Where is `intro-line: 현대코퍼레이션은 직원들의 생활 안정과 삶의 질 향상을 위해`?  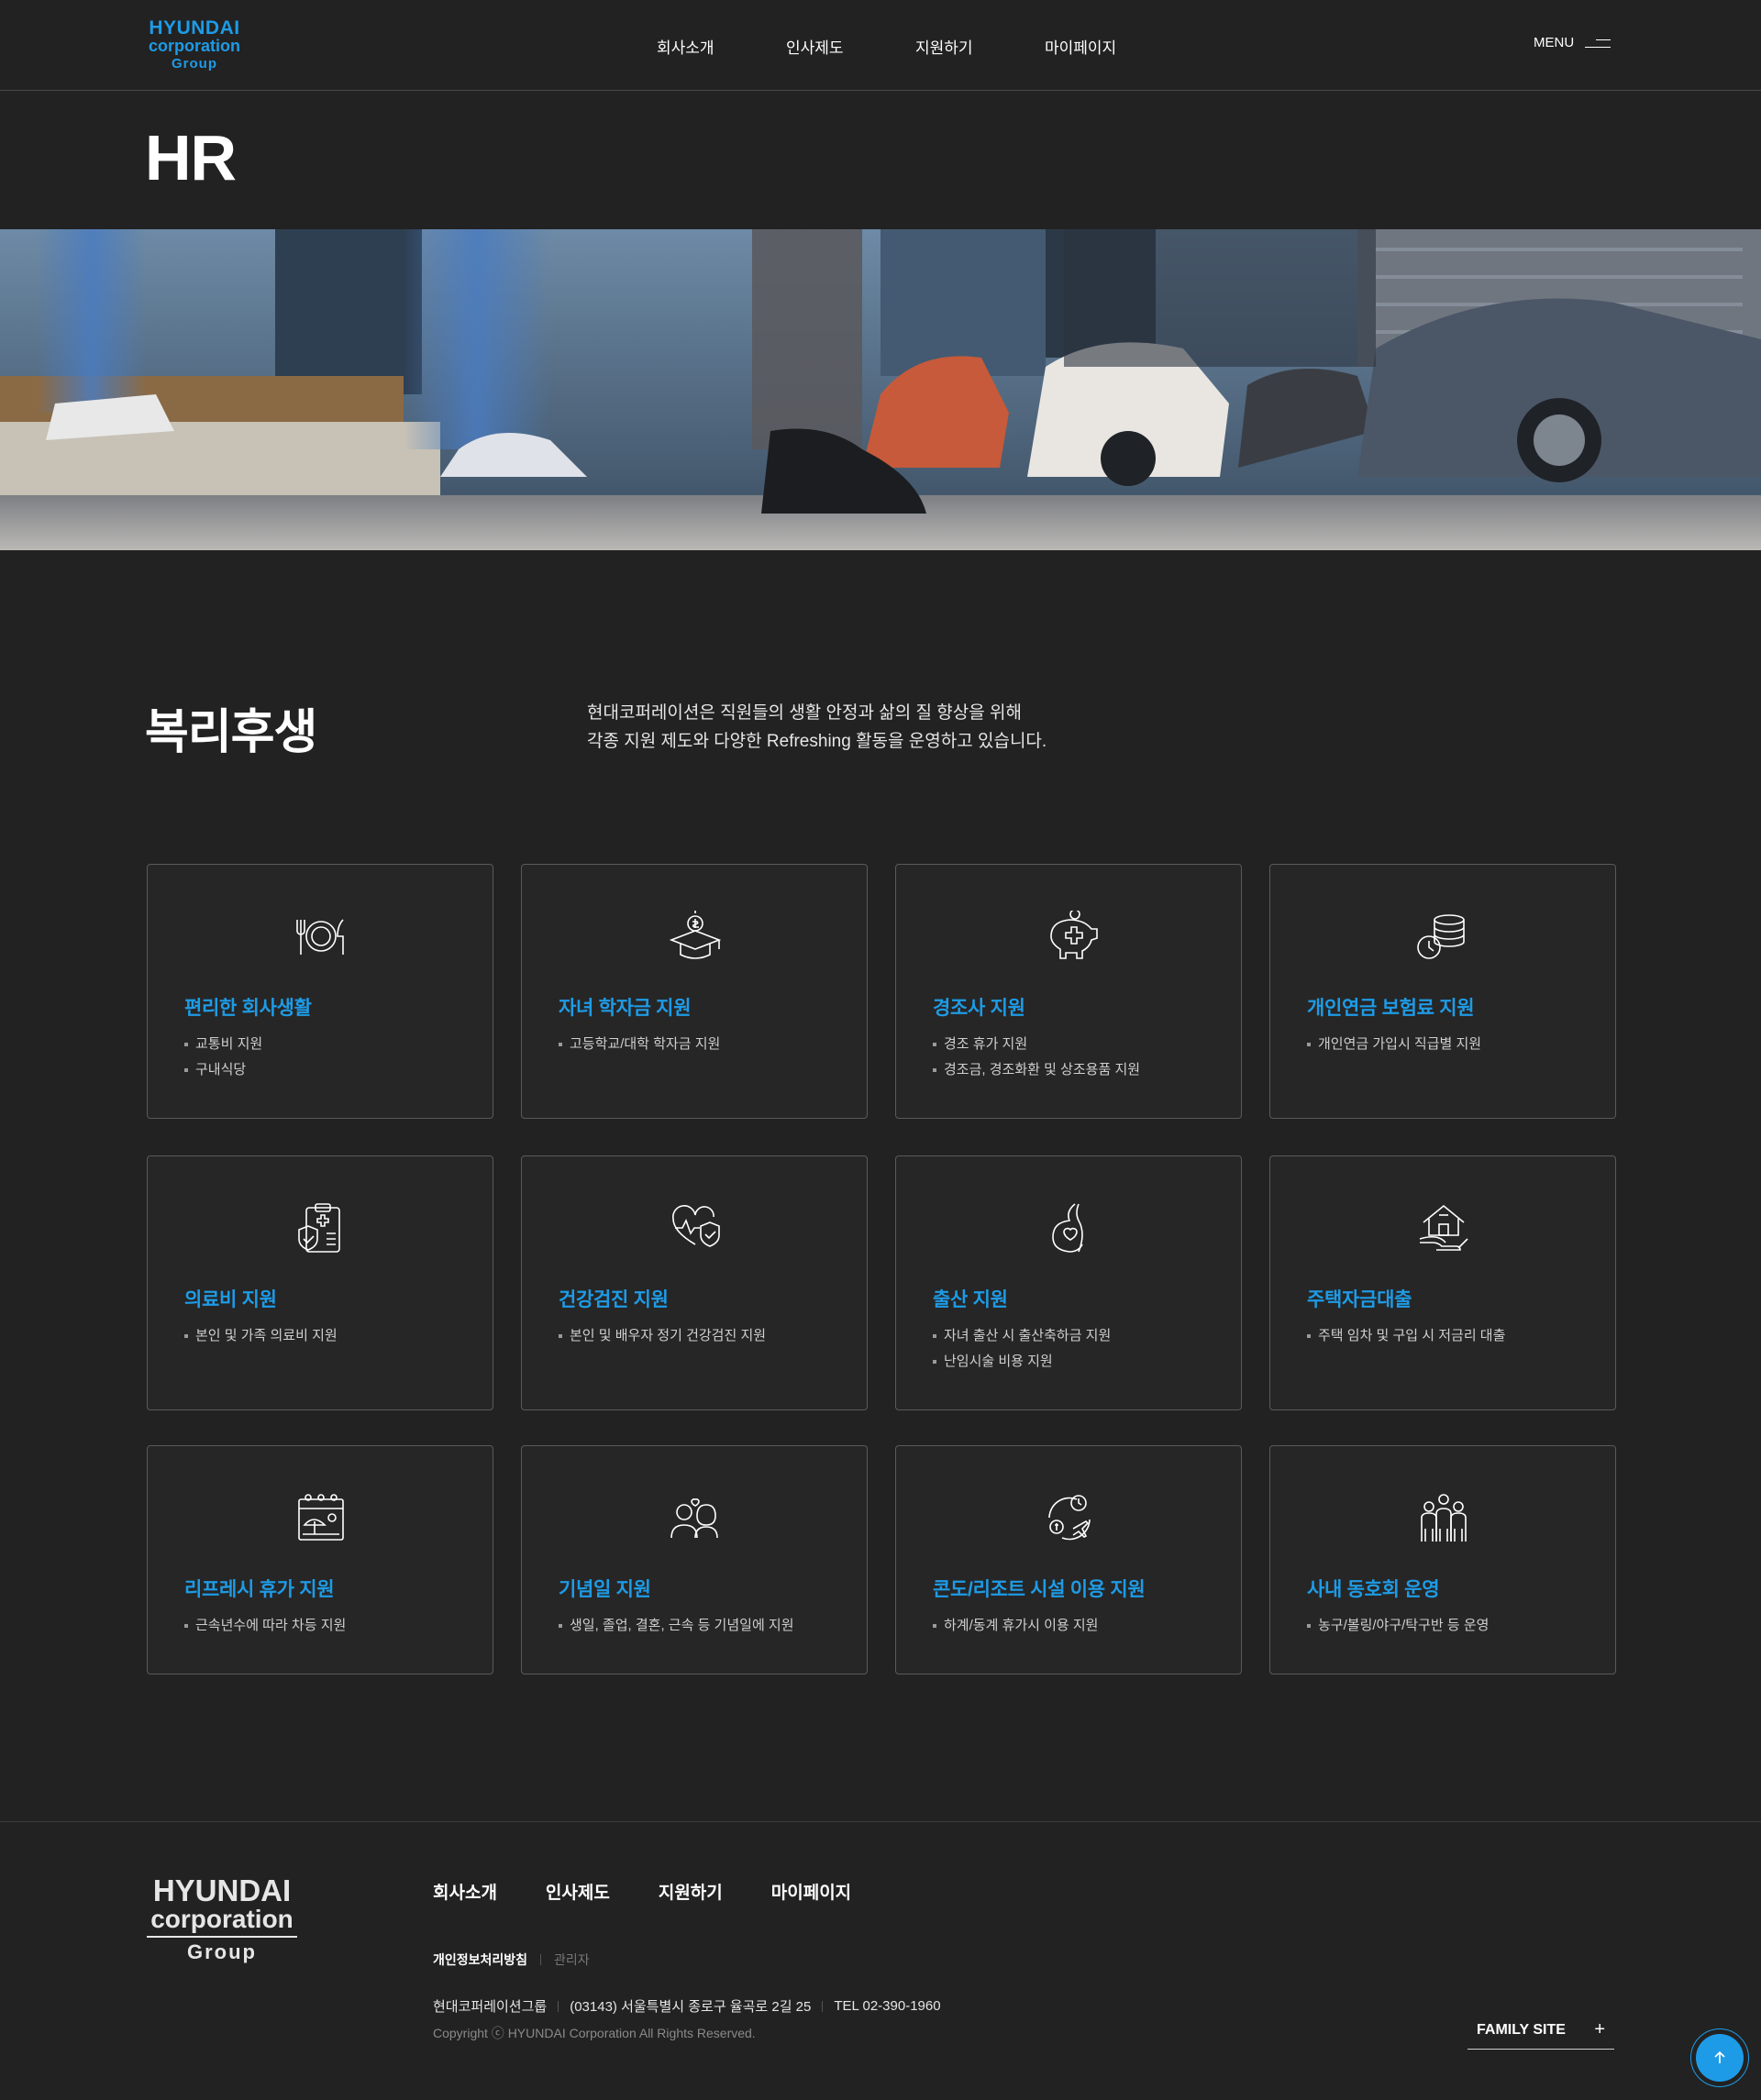
intro-line: 현대코퍼레이션은 직원들의 생활 안정과 삶의 질 향상을 위해 is located at coordinates (804, 713).